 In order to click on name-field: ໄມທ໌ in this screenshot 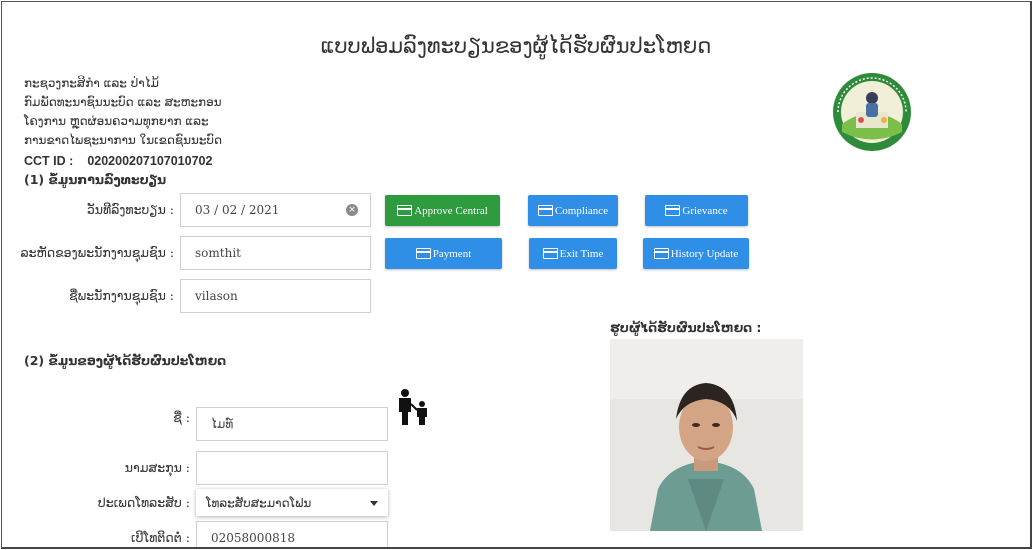, I will do `click(292, 424)`.